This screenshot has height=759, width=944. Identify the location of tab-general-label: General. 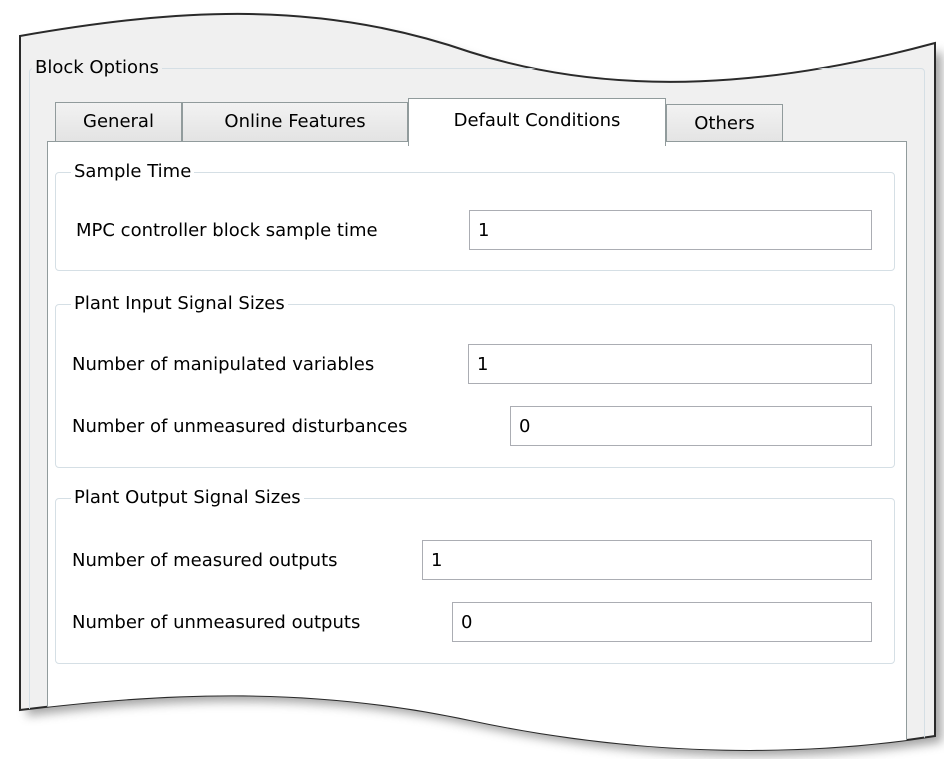
(118, 121).